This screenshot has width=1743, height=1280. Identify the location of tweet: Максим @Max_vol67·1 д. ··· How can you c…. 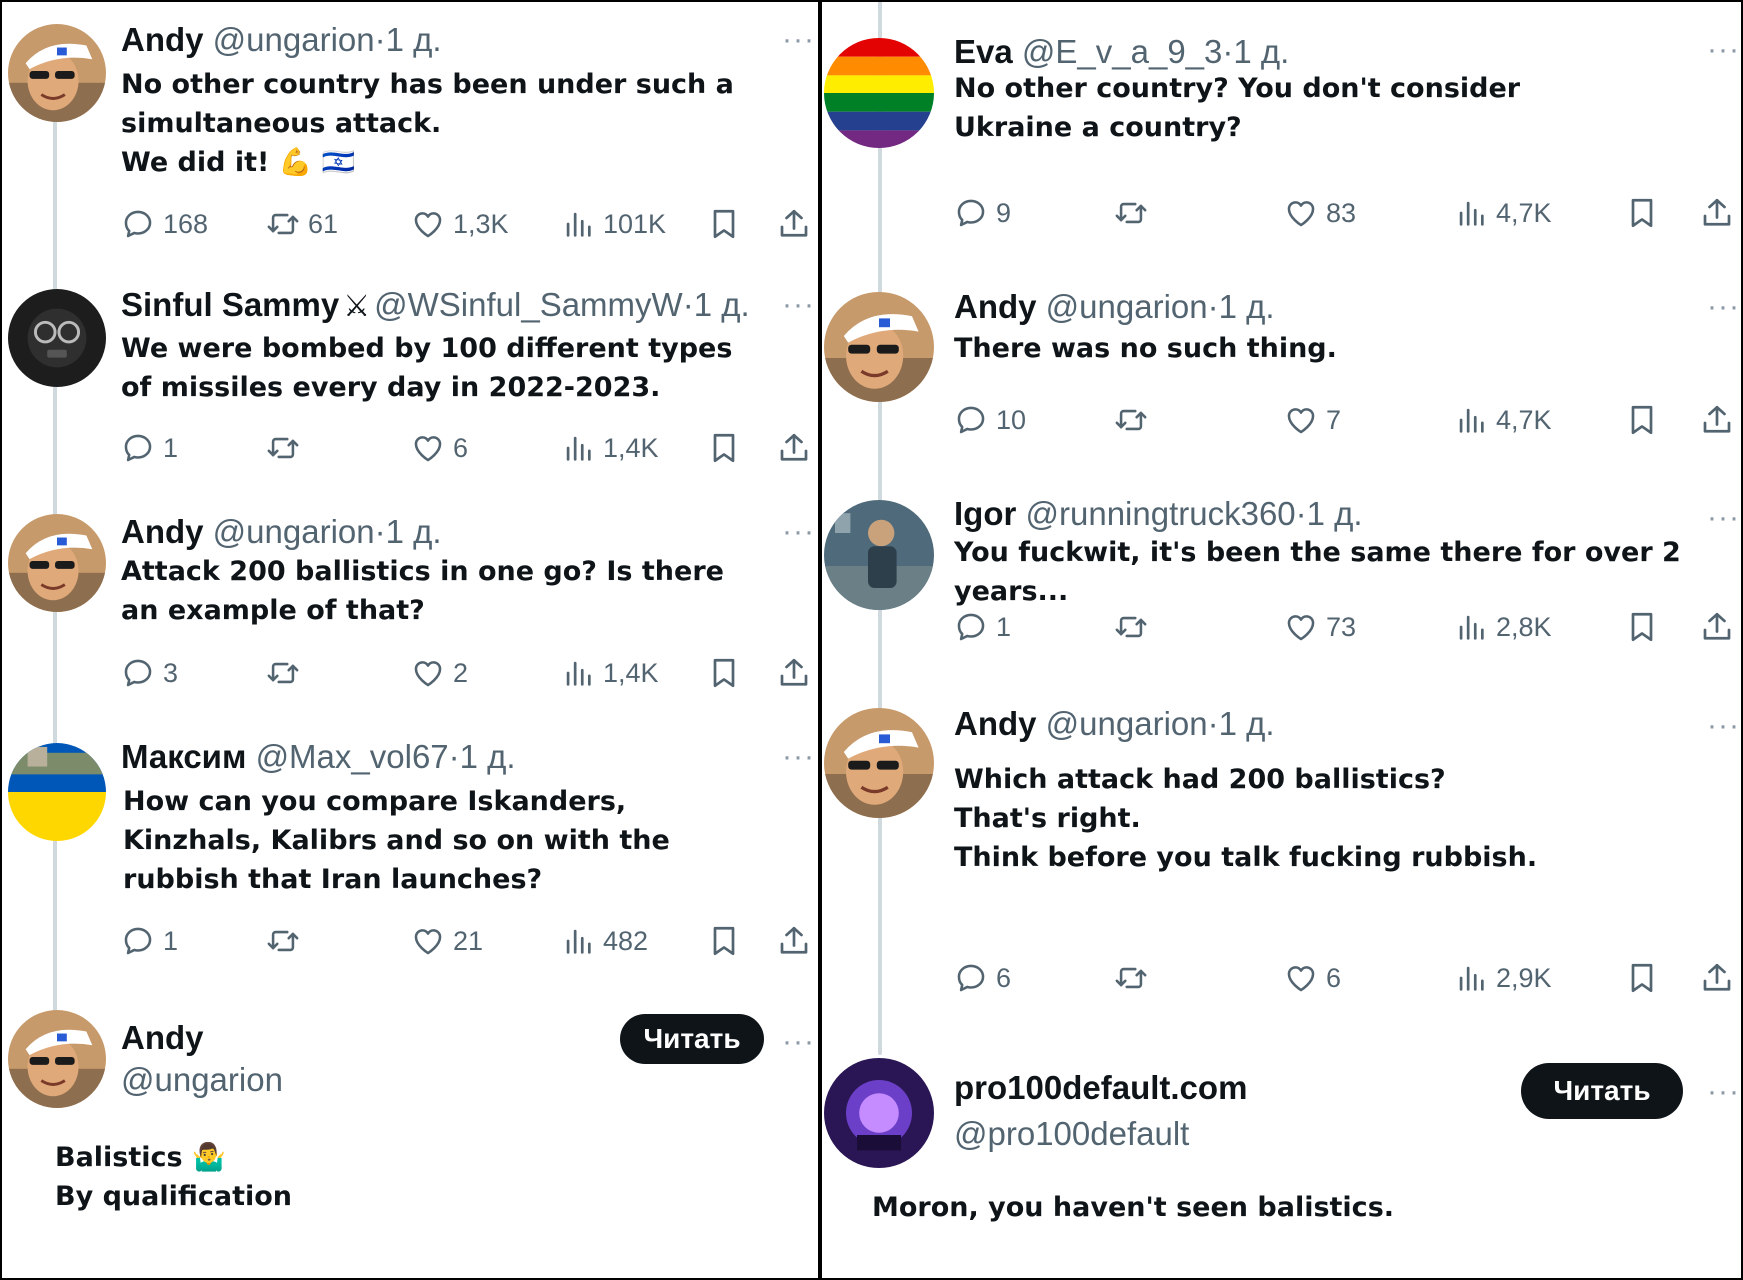
(409, 847).